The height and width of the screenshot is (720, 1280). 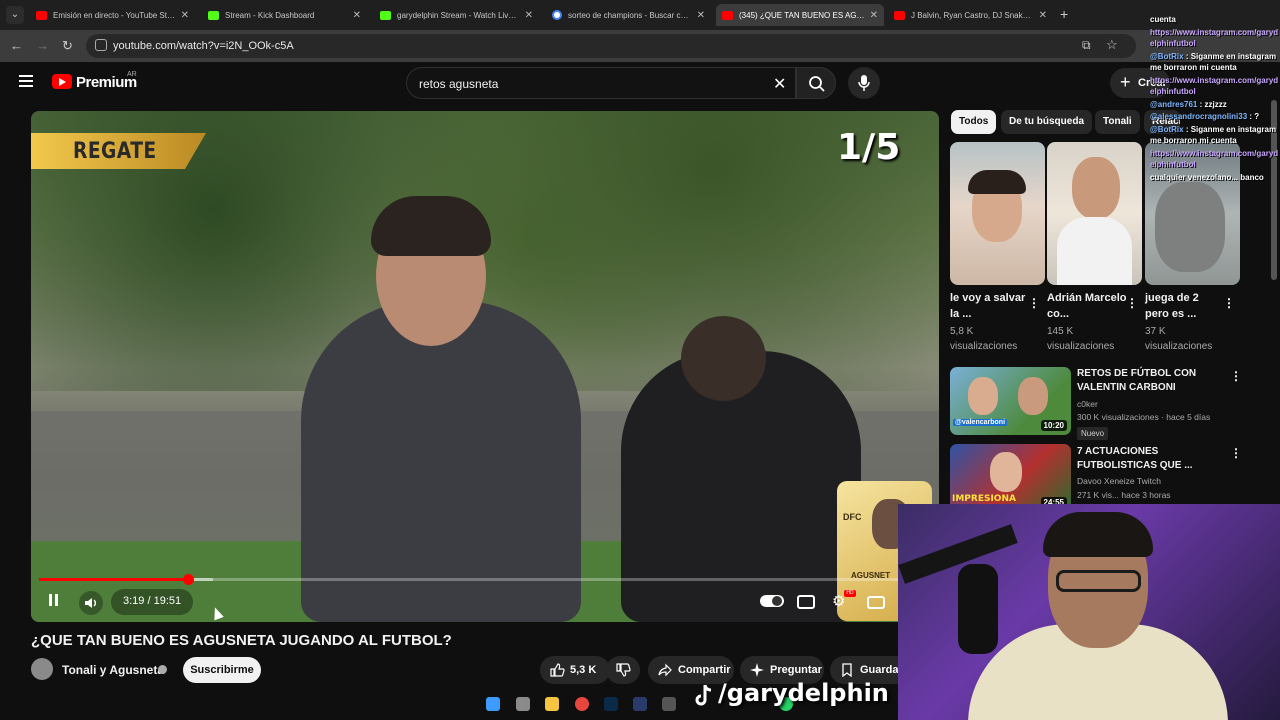 I want to click on site-info-icon, so click(x=101, y=45).